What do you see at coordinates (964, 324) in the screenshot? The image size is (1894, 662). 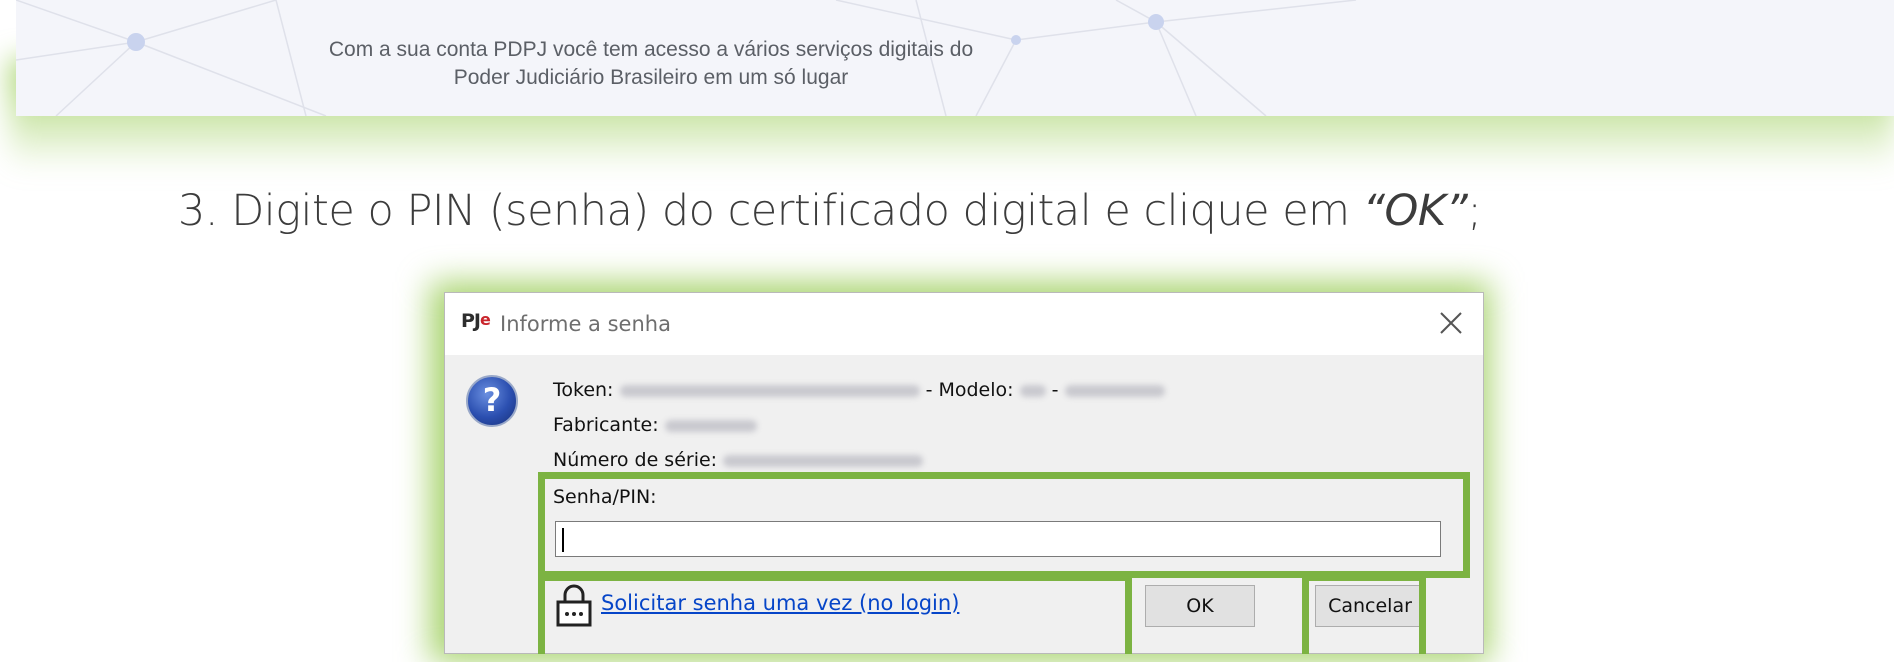 I see `dialog-titlebar: PJe Informe a senha` at bounding box center [964, 324].